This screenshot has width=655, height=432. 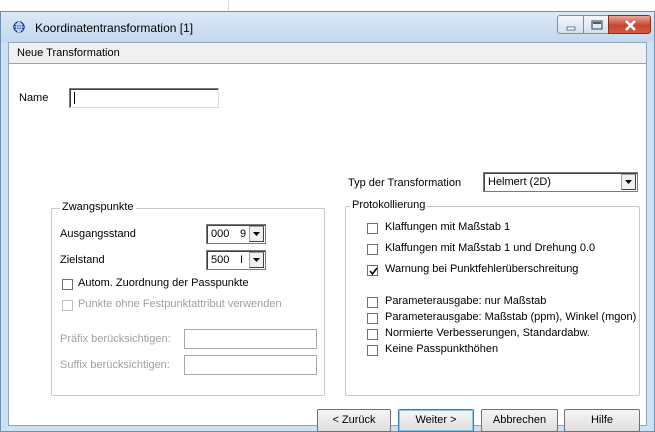 What do you see at coordinates (242, 260) in the screenshot?
I see `zielstand-partial: I` at bounding box center [242, 260].